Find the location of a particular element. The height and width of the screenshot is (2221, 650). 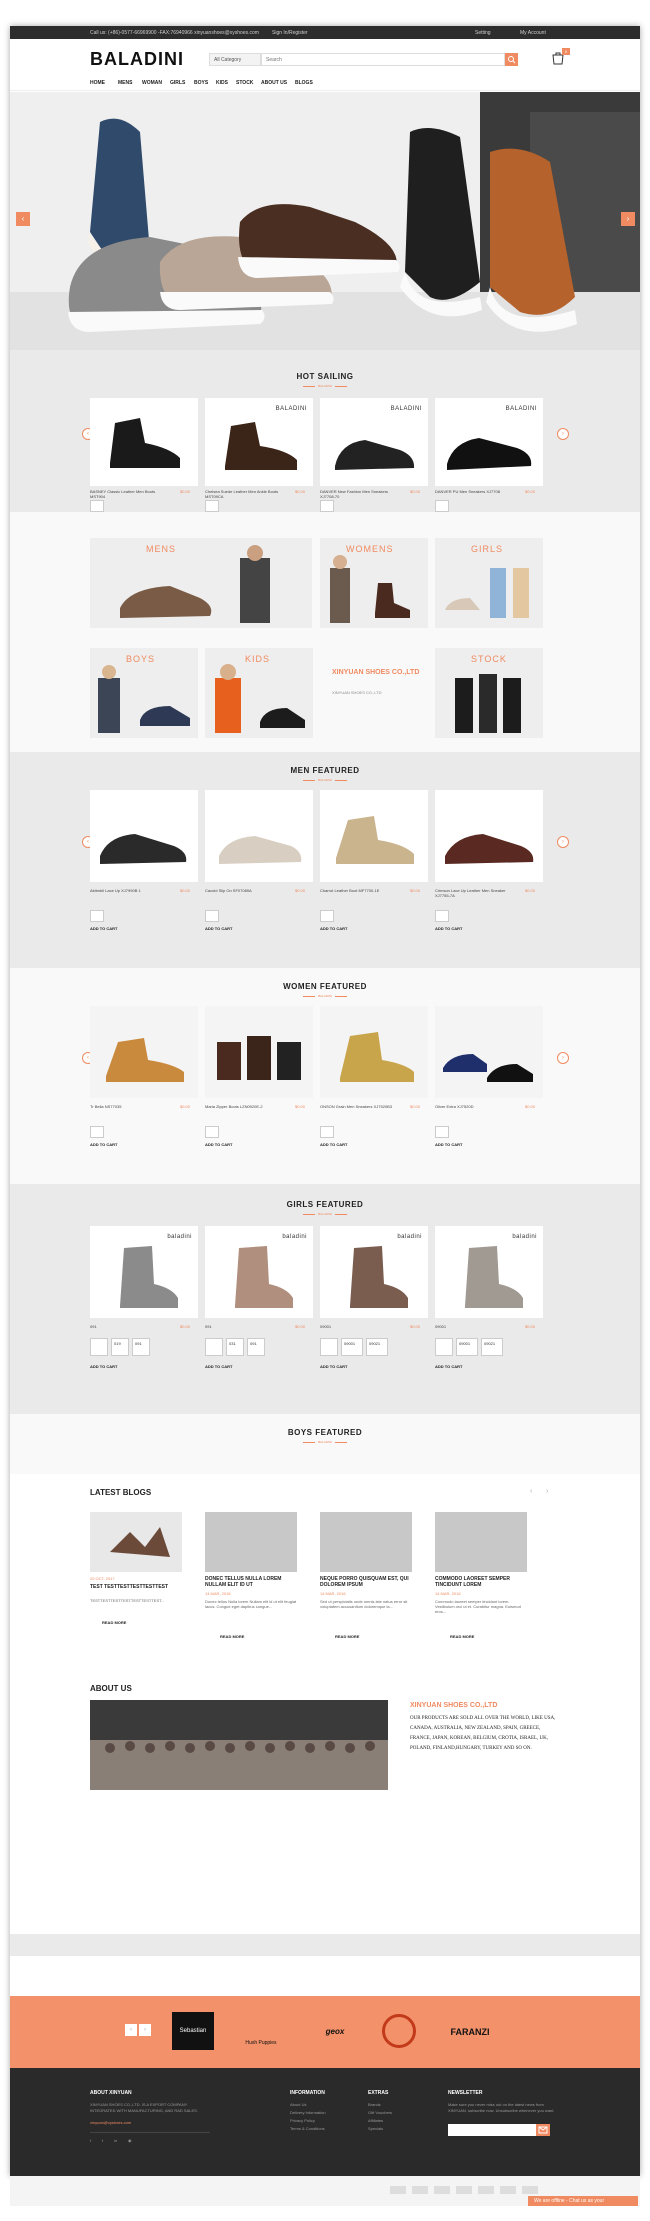

nav-kids: KIDS is located at coordinates (222, 83).